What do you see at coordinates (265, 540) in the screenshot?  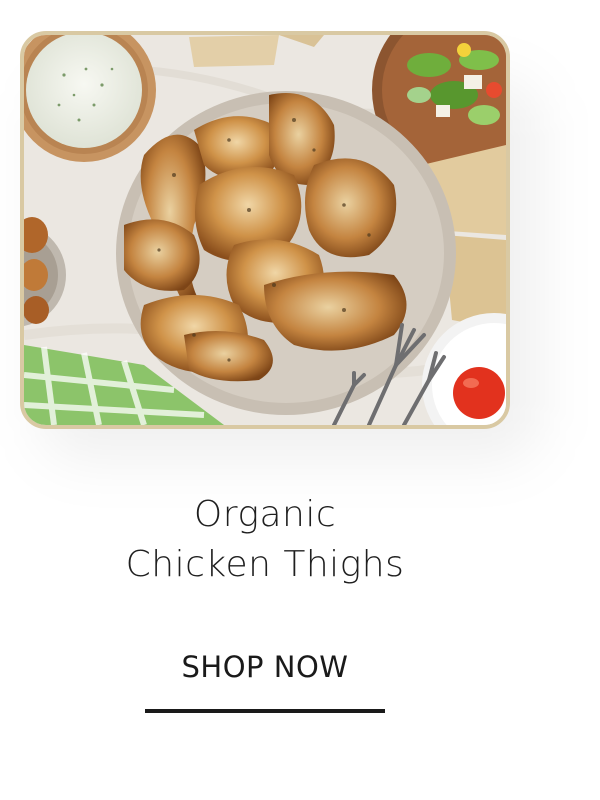 I see `product-title: Organic Chicken Thighs` at bounding box center [265, 540].